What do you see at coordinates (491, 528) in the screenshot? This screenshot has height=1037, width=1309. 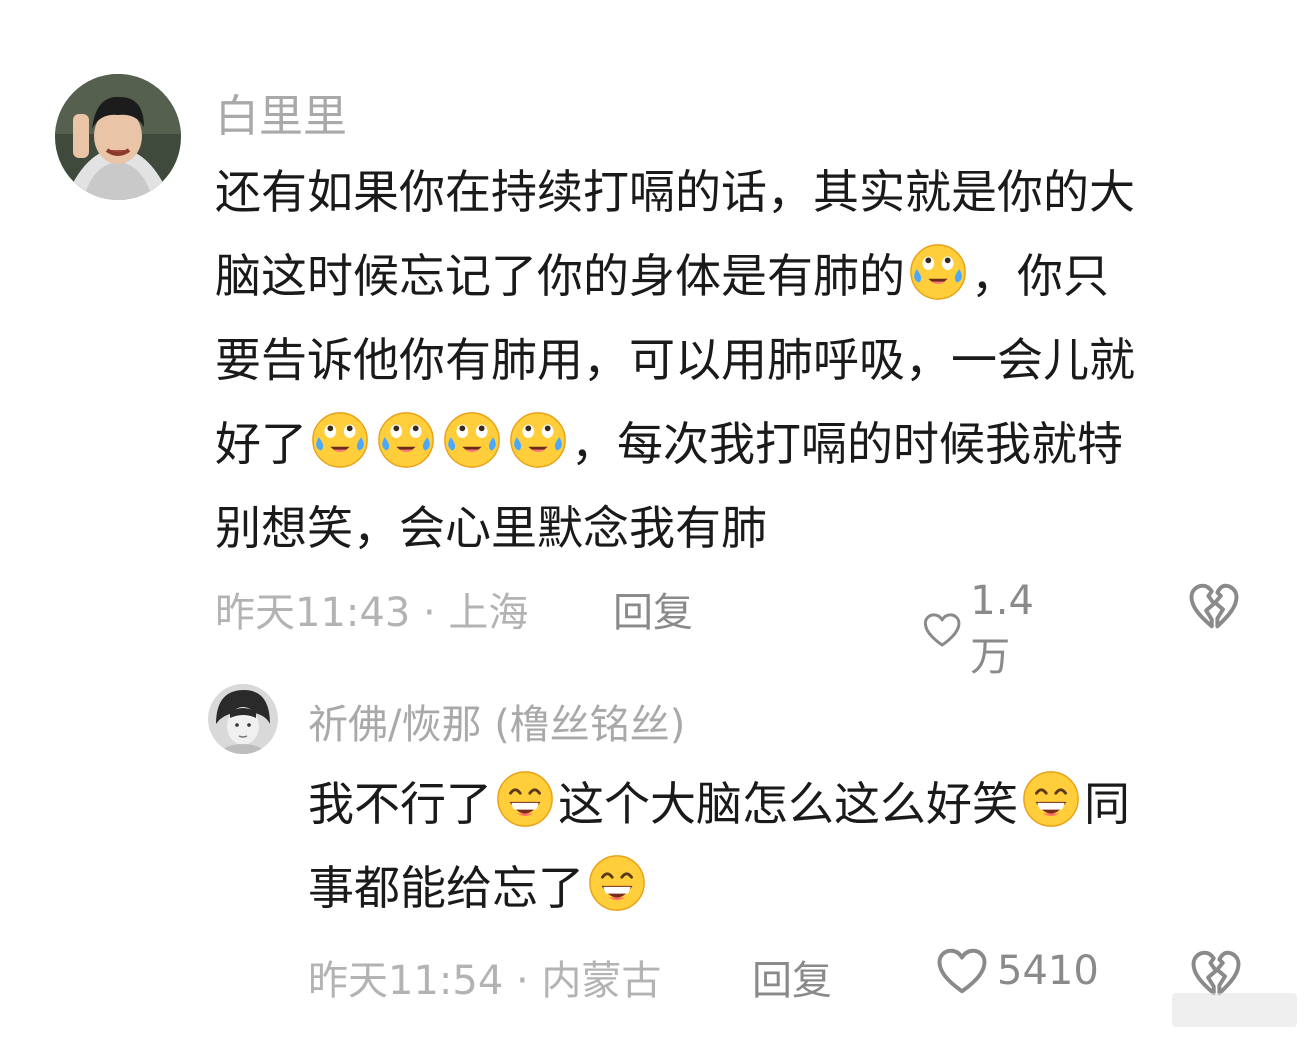 I see `comment-line: 别想笑，会心里默念我有肺` at bounding box center [491, 528].